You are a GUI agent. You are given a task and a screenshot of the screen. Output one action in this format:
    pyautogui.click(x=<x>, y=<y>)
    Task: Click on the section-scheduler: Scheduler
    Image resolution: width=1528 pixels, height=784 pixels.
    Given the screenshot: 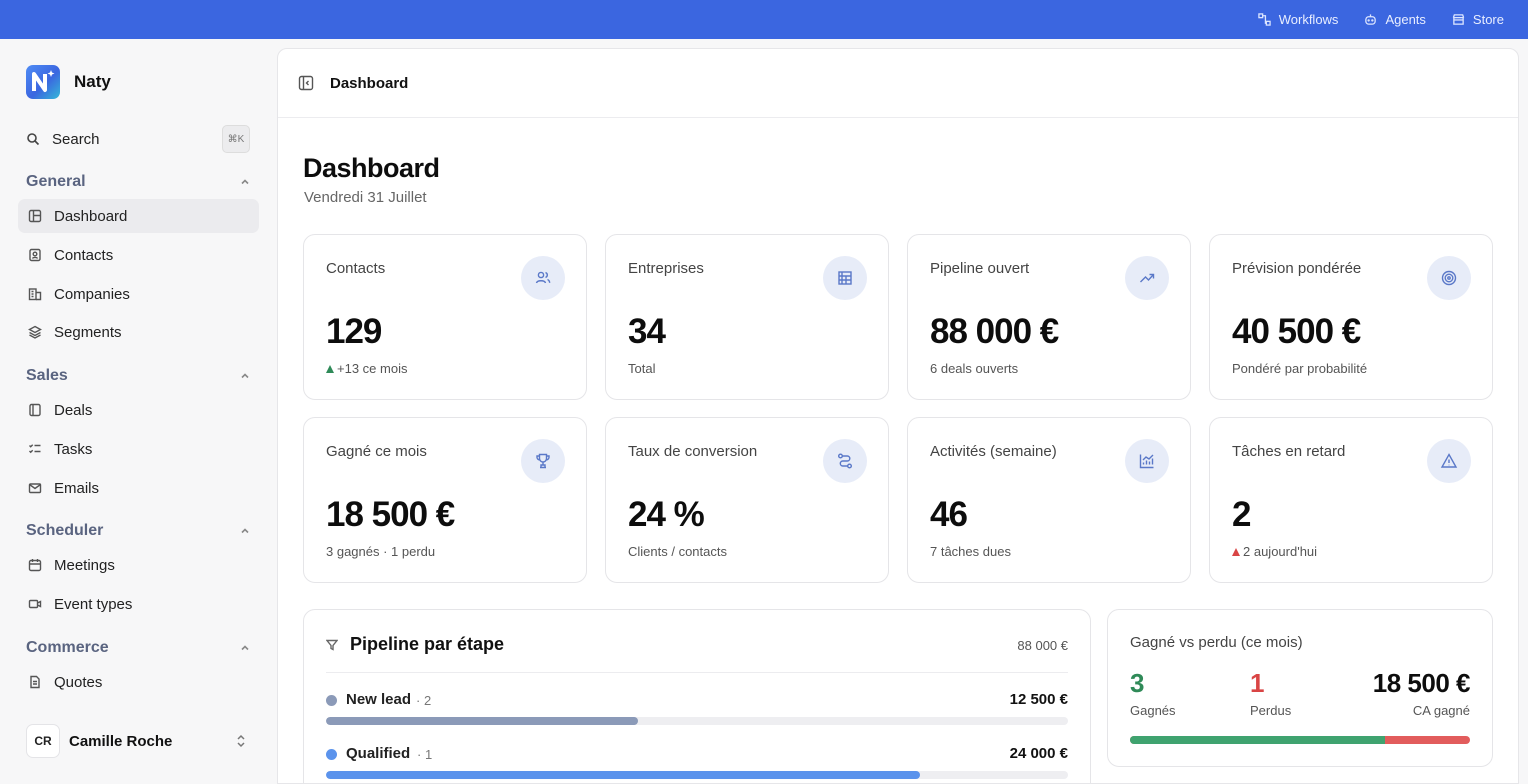 What is the action you would take?
    pyautogui.click(x=138, y=531)
    